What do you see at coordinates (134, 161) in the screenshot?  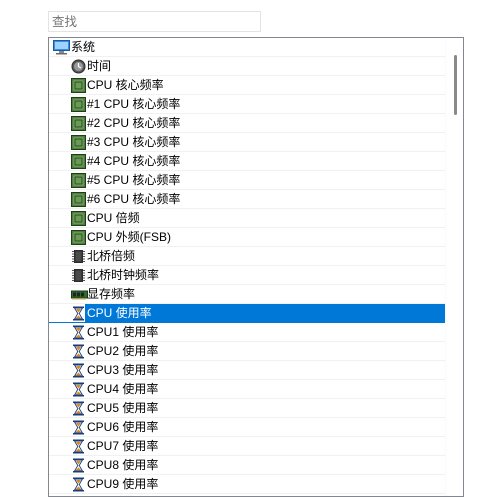 I see `tree-item-label: #4 CPU 核心频率` at bounding box center [134, 161].